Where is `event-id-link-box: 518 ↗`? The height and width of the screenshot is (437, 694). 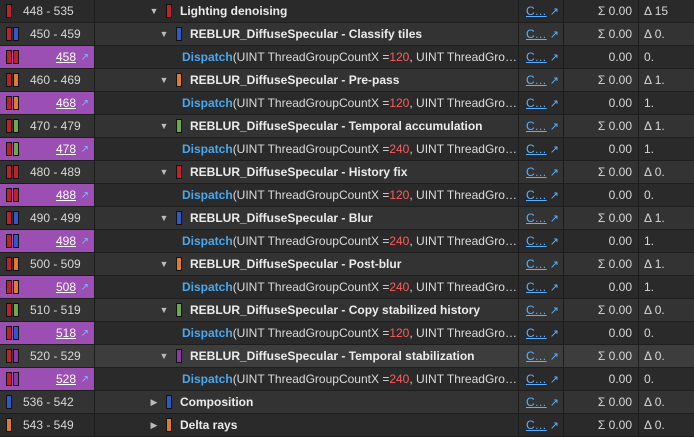
event-id-link-box: 518 ↗ is located at coordinates (47, 333).